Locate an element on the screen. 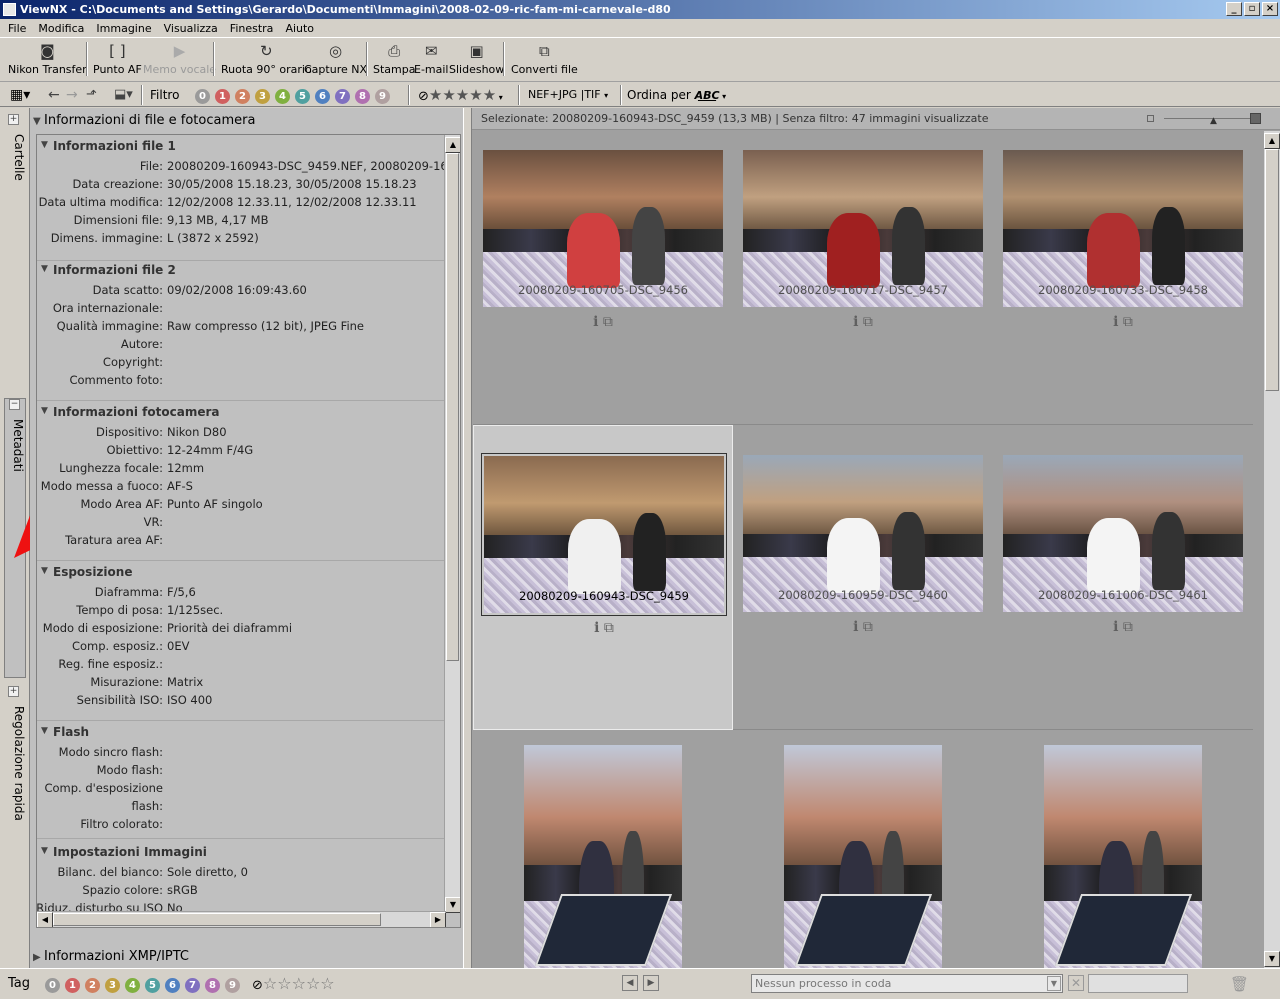 This screenshot has width=1280, height=999. punto-af-button: [ ] Punto AF is located at coordinates (117, 59).